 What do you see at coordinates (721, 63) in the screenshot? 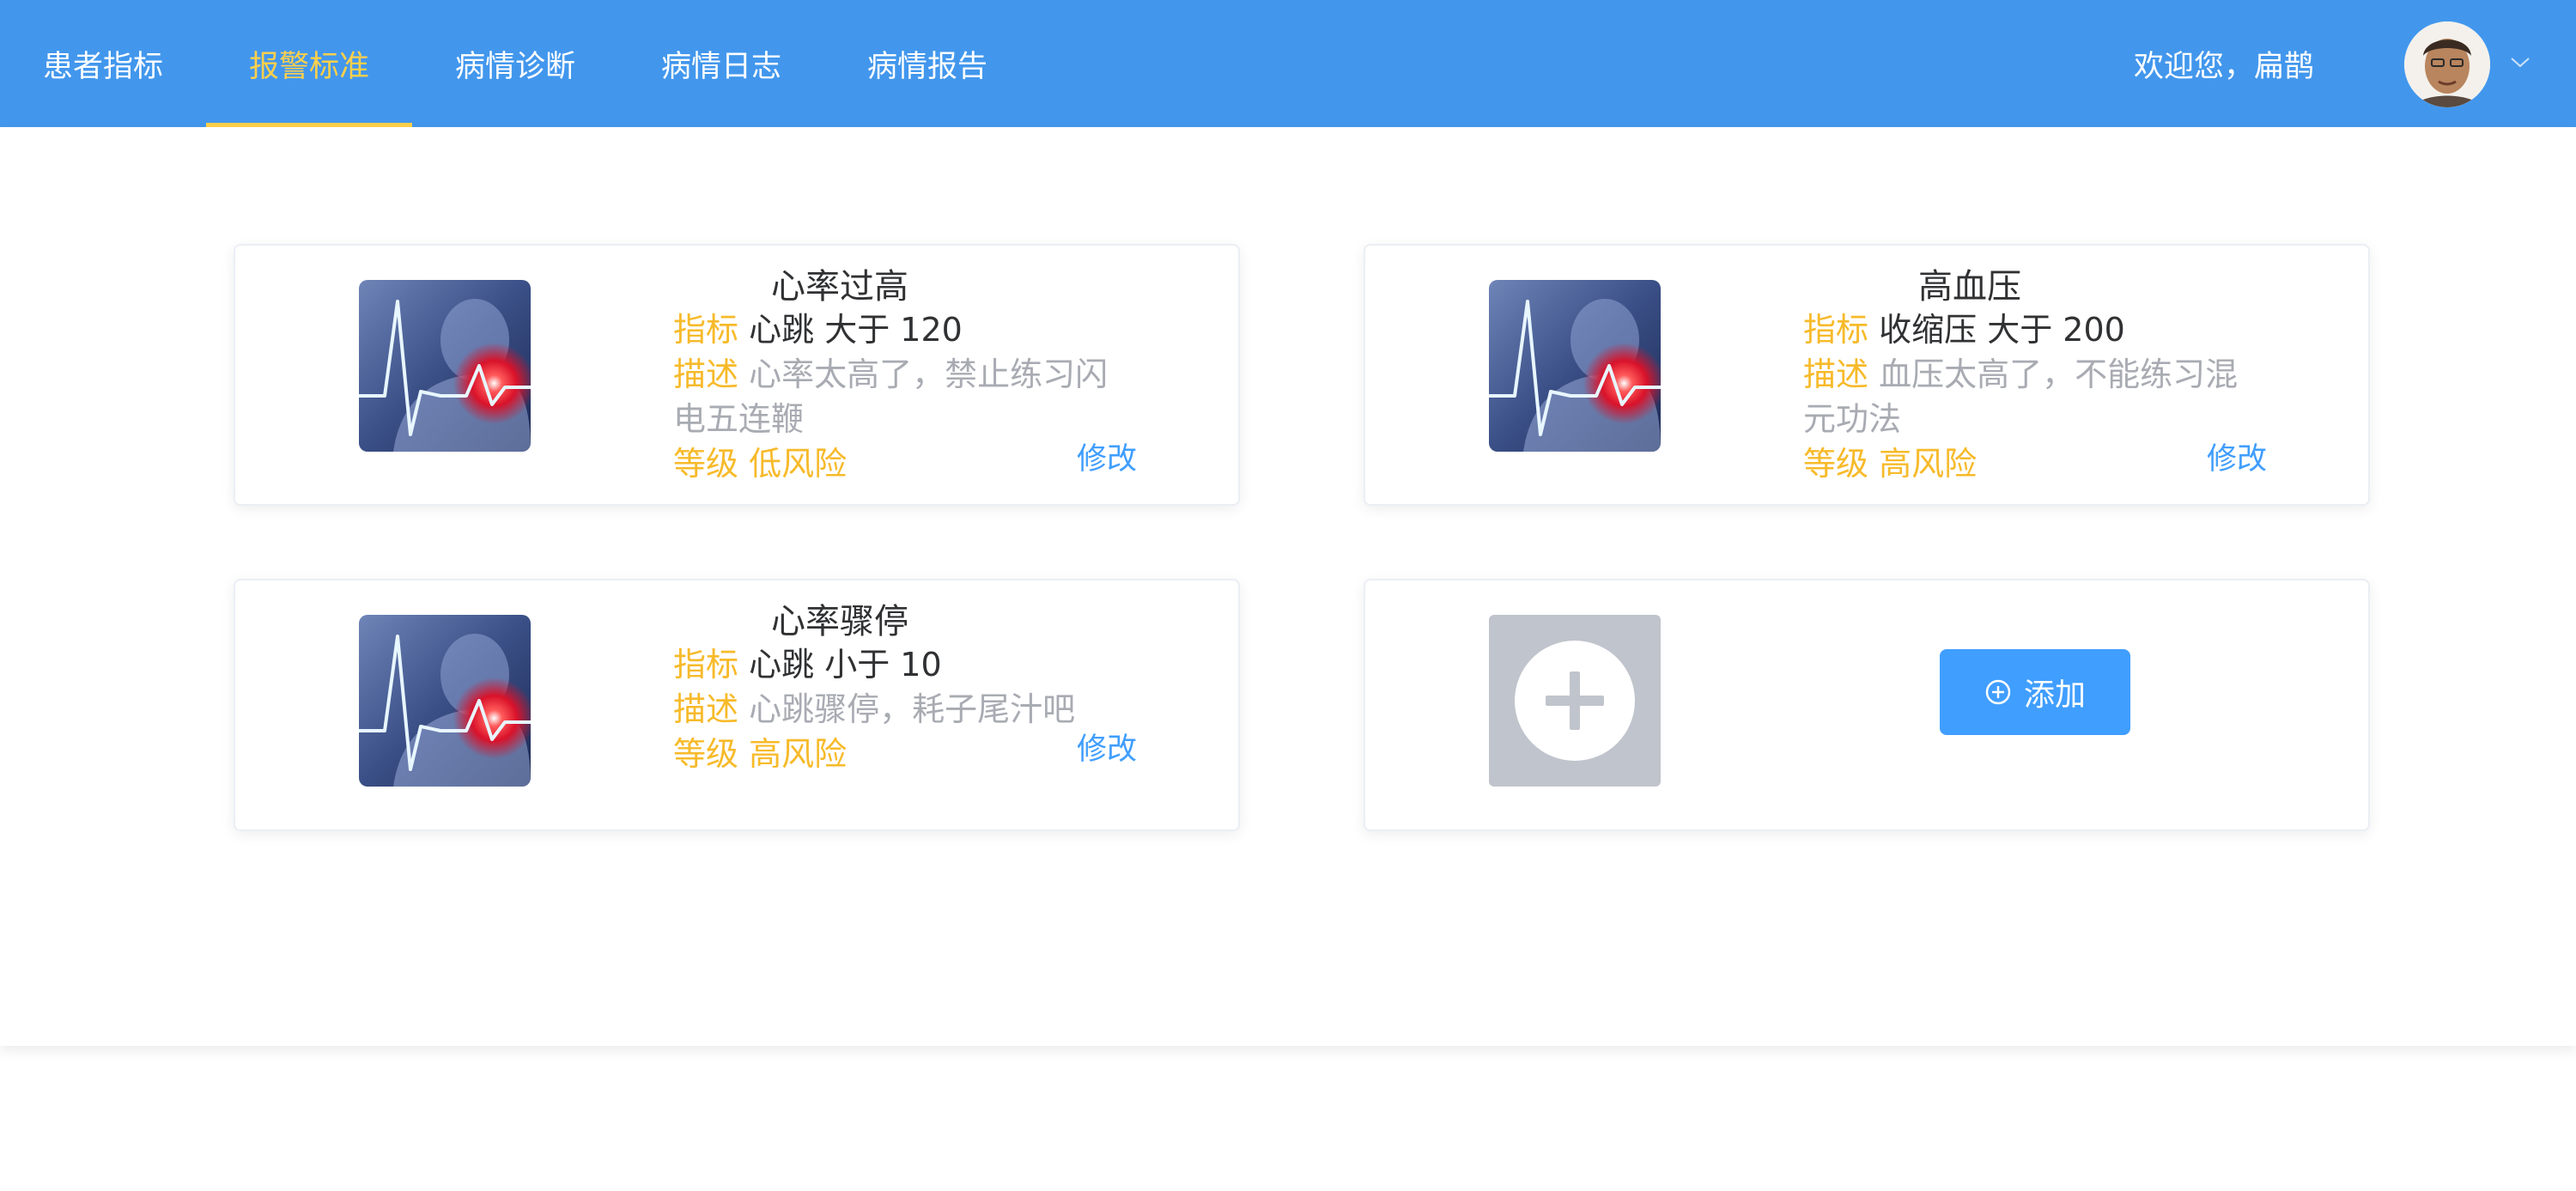
I see `nav-condition-log: 病情日志` at bounding box center [721, 63].